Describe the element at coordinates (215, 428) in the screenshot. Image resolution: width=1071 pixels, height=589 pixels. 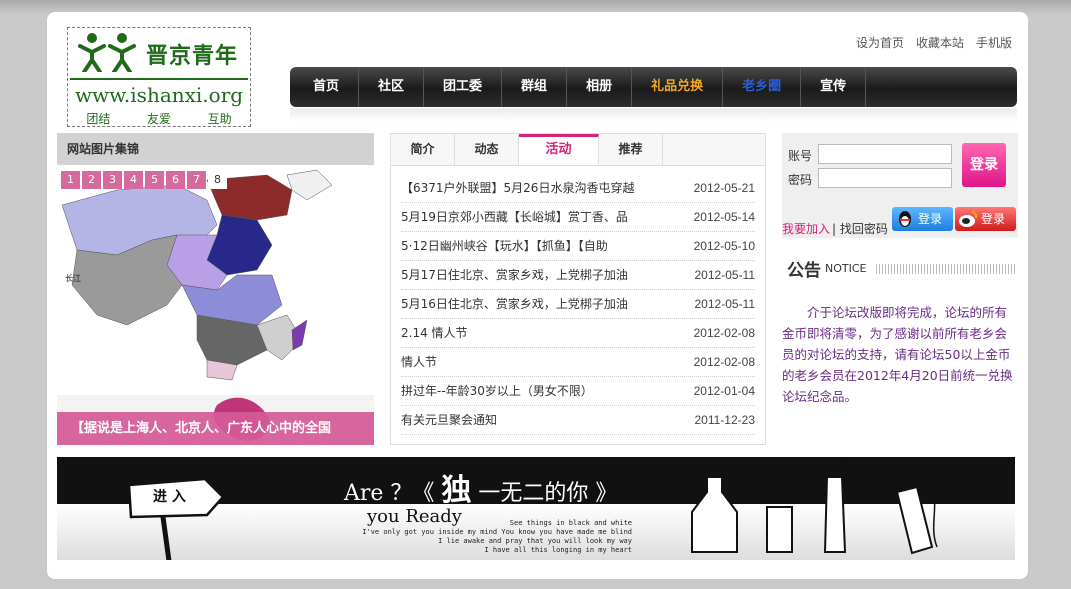
I see `gallery-caption: 【据说是上海人、北京人、广东人心中的全国` at that location.